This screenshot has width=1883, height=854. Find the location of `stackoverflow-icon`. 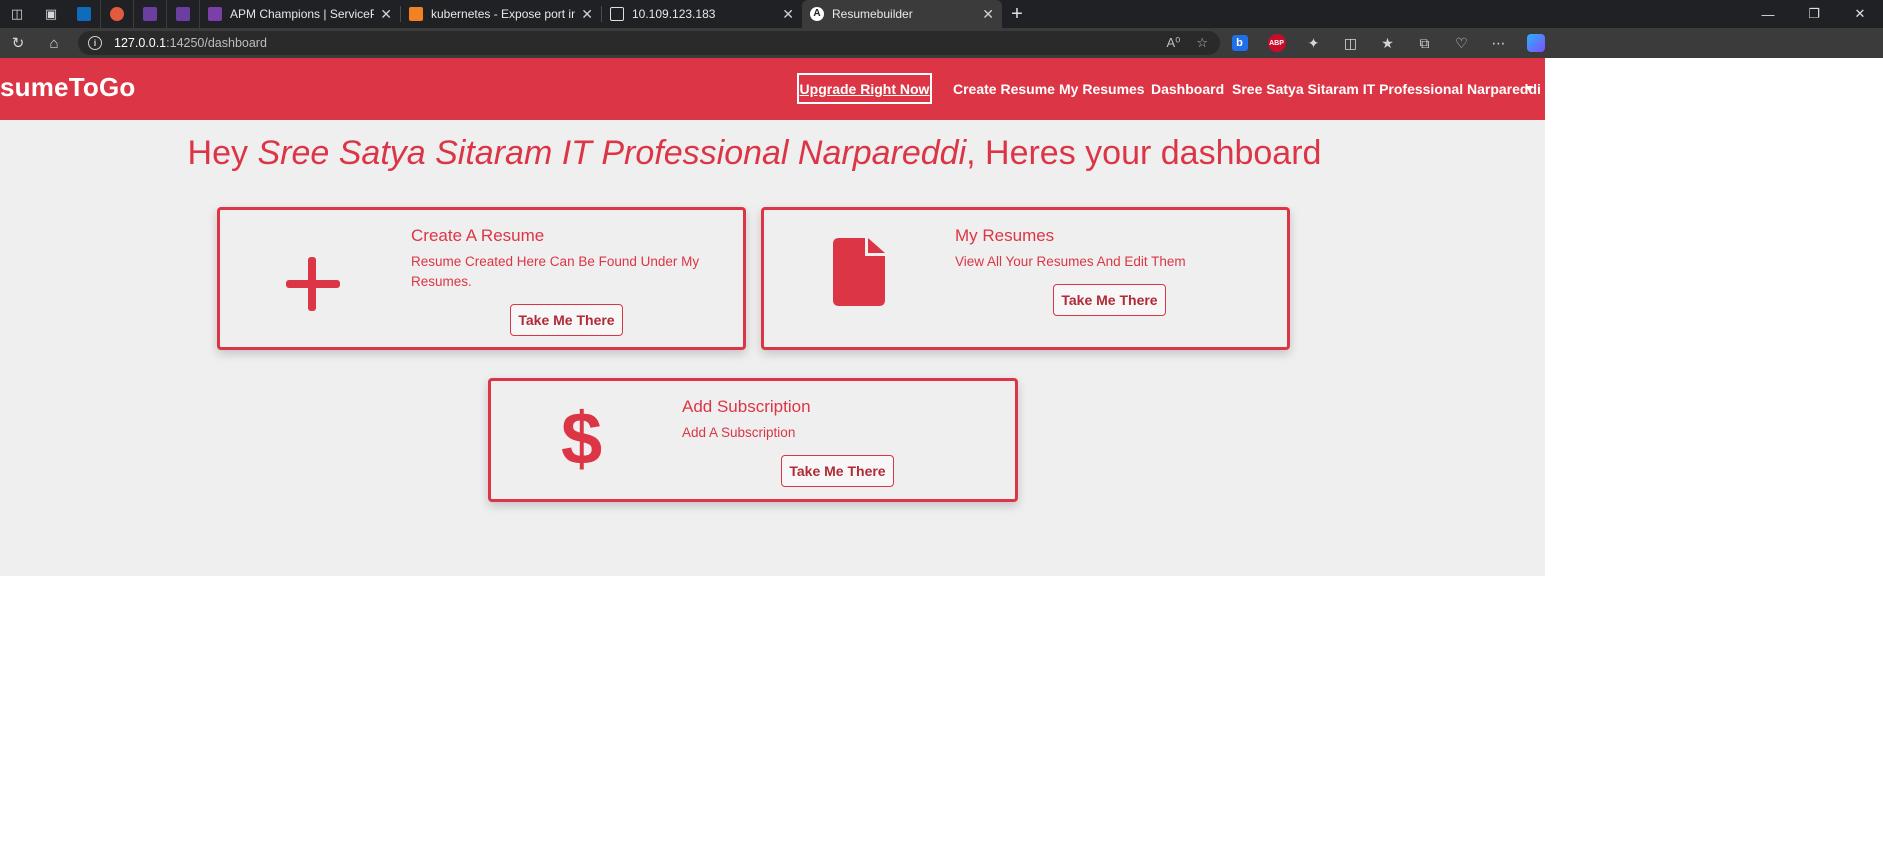

stackoverflow-icon is located at coordinates (416, 14).